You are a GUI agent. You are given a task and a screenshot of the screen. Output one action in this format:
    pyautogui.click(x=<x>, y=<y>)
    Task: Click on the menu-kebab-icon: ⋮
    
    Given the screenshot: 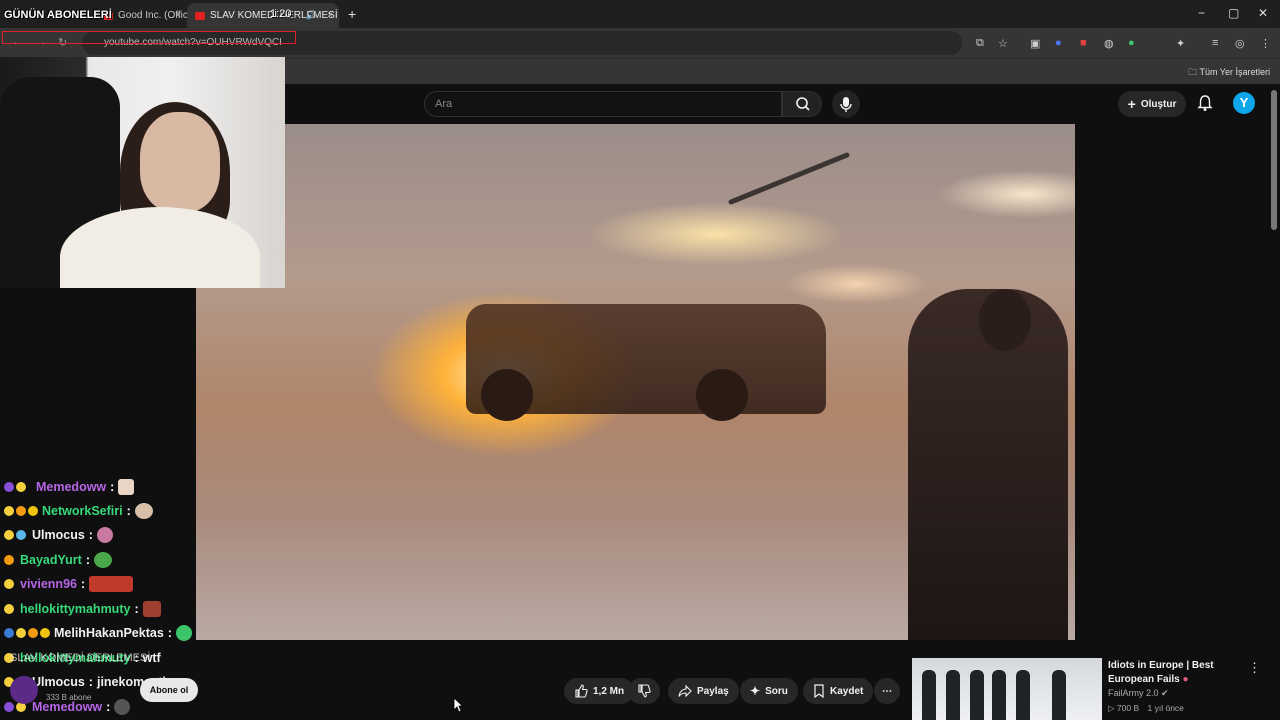 What is the action you would take?
    pyautogui.click(x=1265, y=43)
    